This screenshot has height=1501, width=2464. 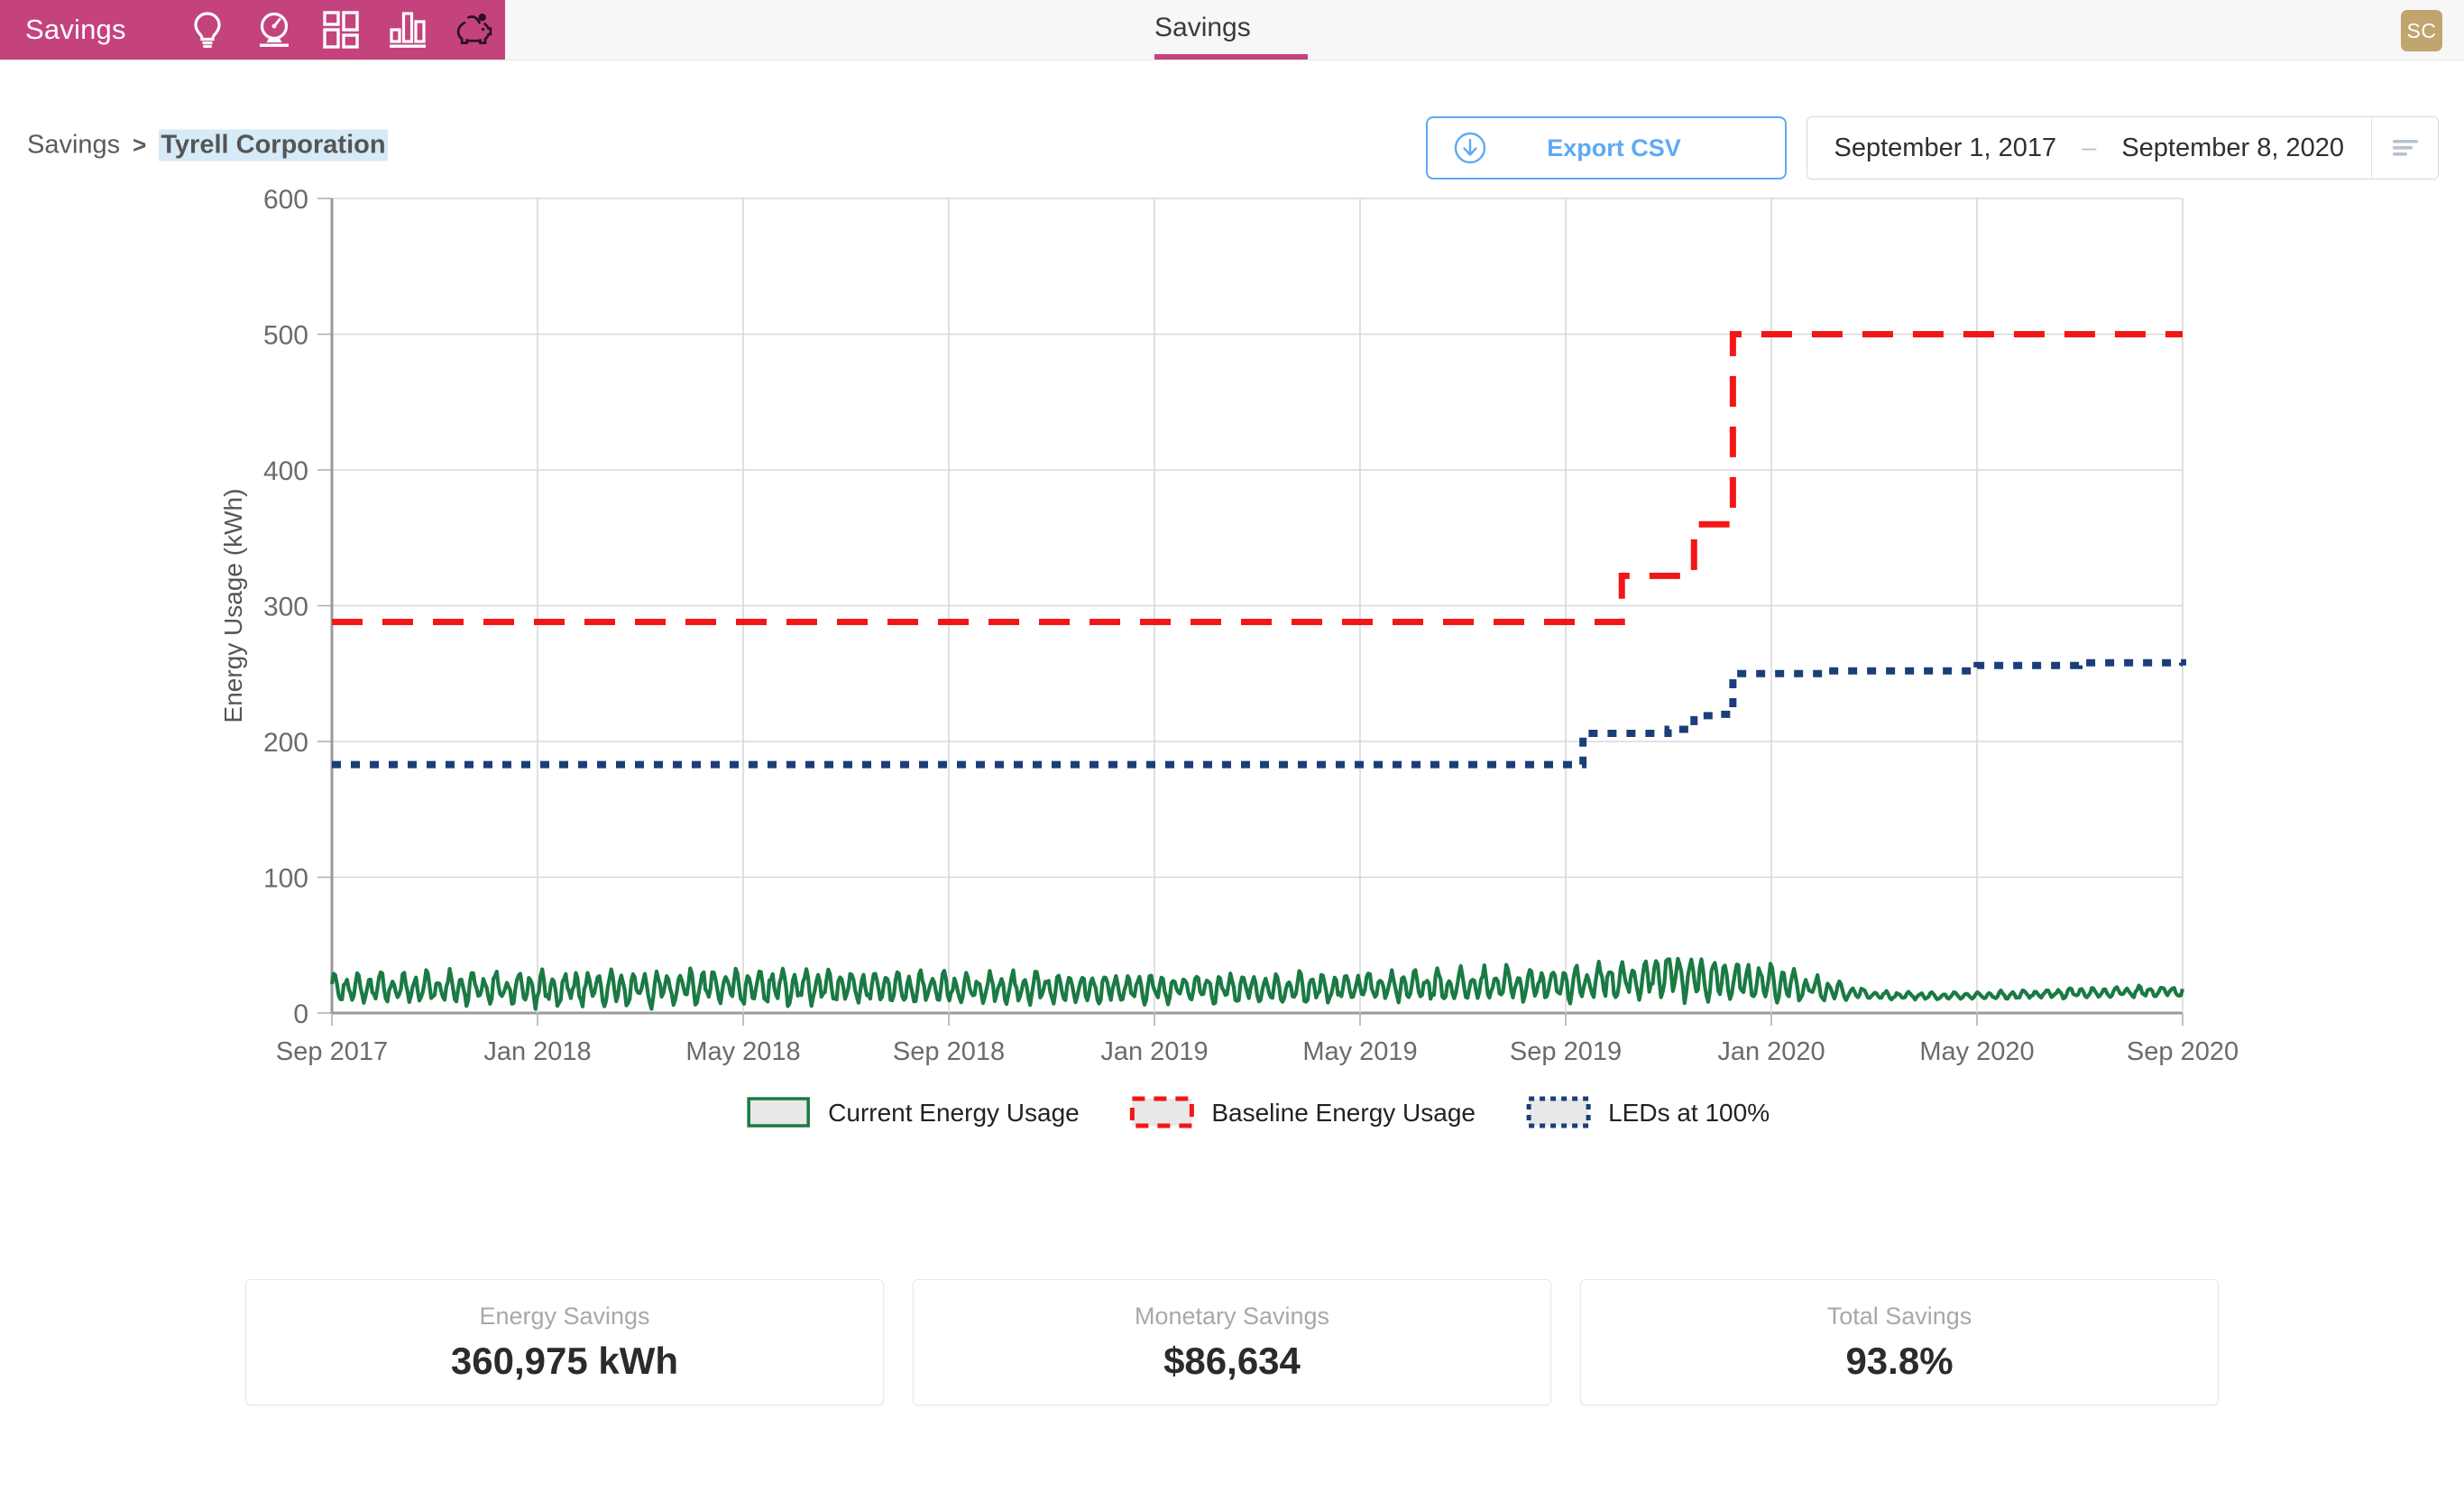 I want to click on y-axis-tick-label: 200, so click(x=286, y=743).